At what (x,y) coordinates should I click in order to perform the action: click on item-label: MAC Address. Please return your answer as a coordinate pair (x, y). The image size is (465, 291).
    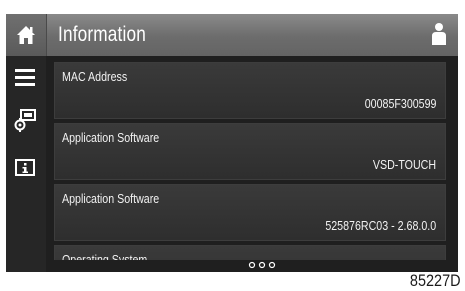
    Looking at the image, I should click on (95, 76).